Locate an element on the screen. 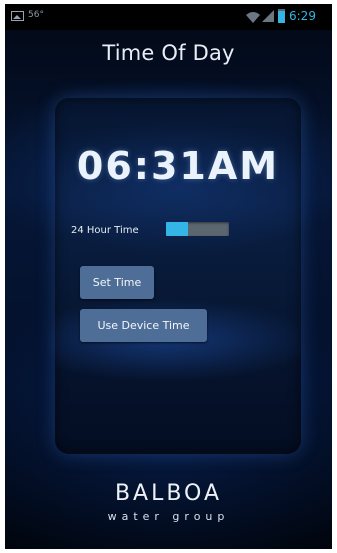  toggle-thumb is located at coordinates (177, 229).